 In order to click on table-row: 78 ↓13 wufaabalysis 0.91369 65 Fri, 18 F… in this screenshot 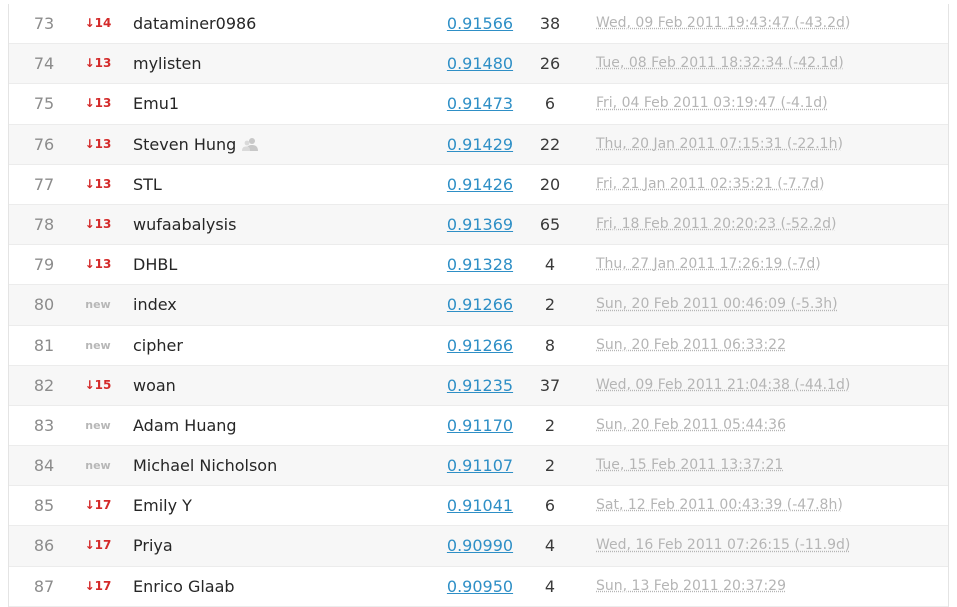, I will do `click(478, 225)`.